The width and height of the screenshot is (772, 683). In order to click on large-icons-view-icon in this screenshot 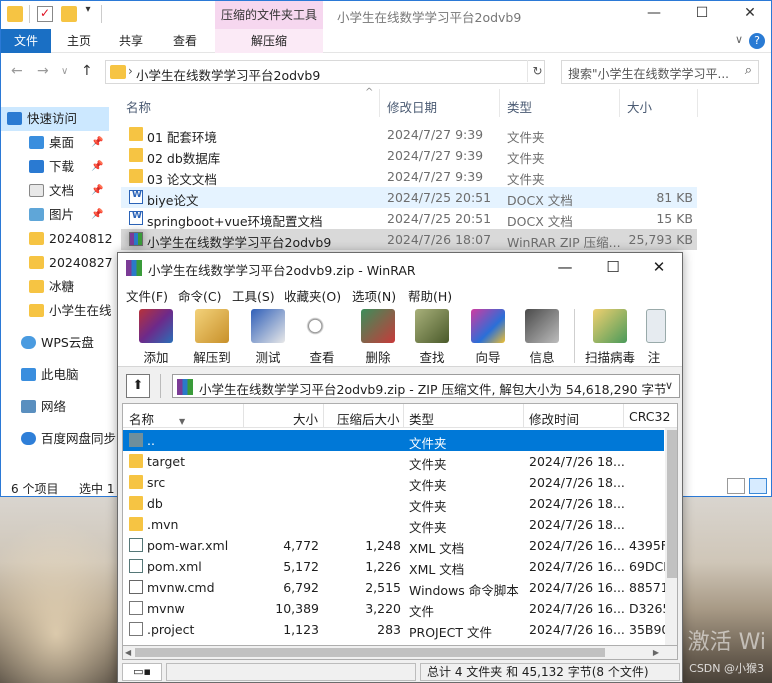, I will do `click(758, 486)`.